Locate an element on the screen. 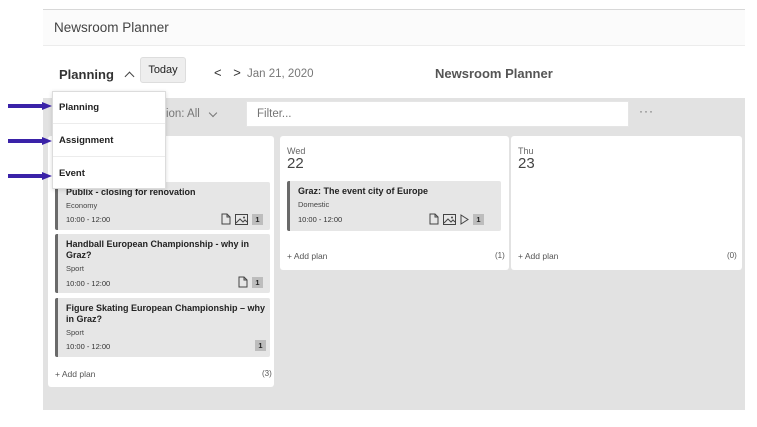 The width and height of the screenshot is (757, 427). play-icon is located at coordinates (464, 219).